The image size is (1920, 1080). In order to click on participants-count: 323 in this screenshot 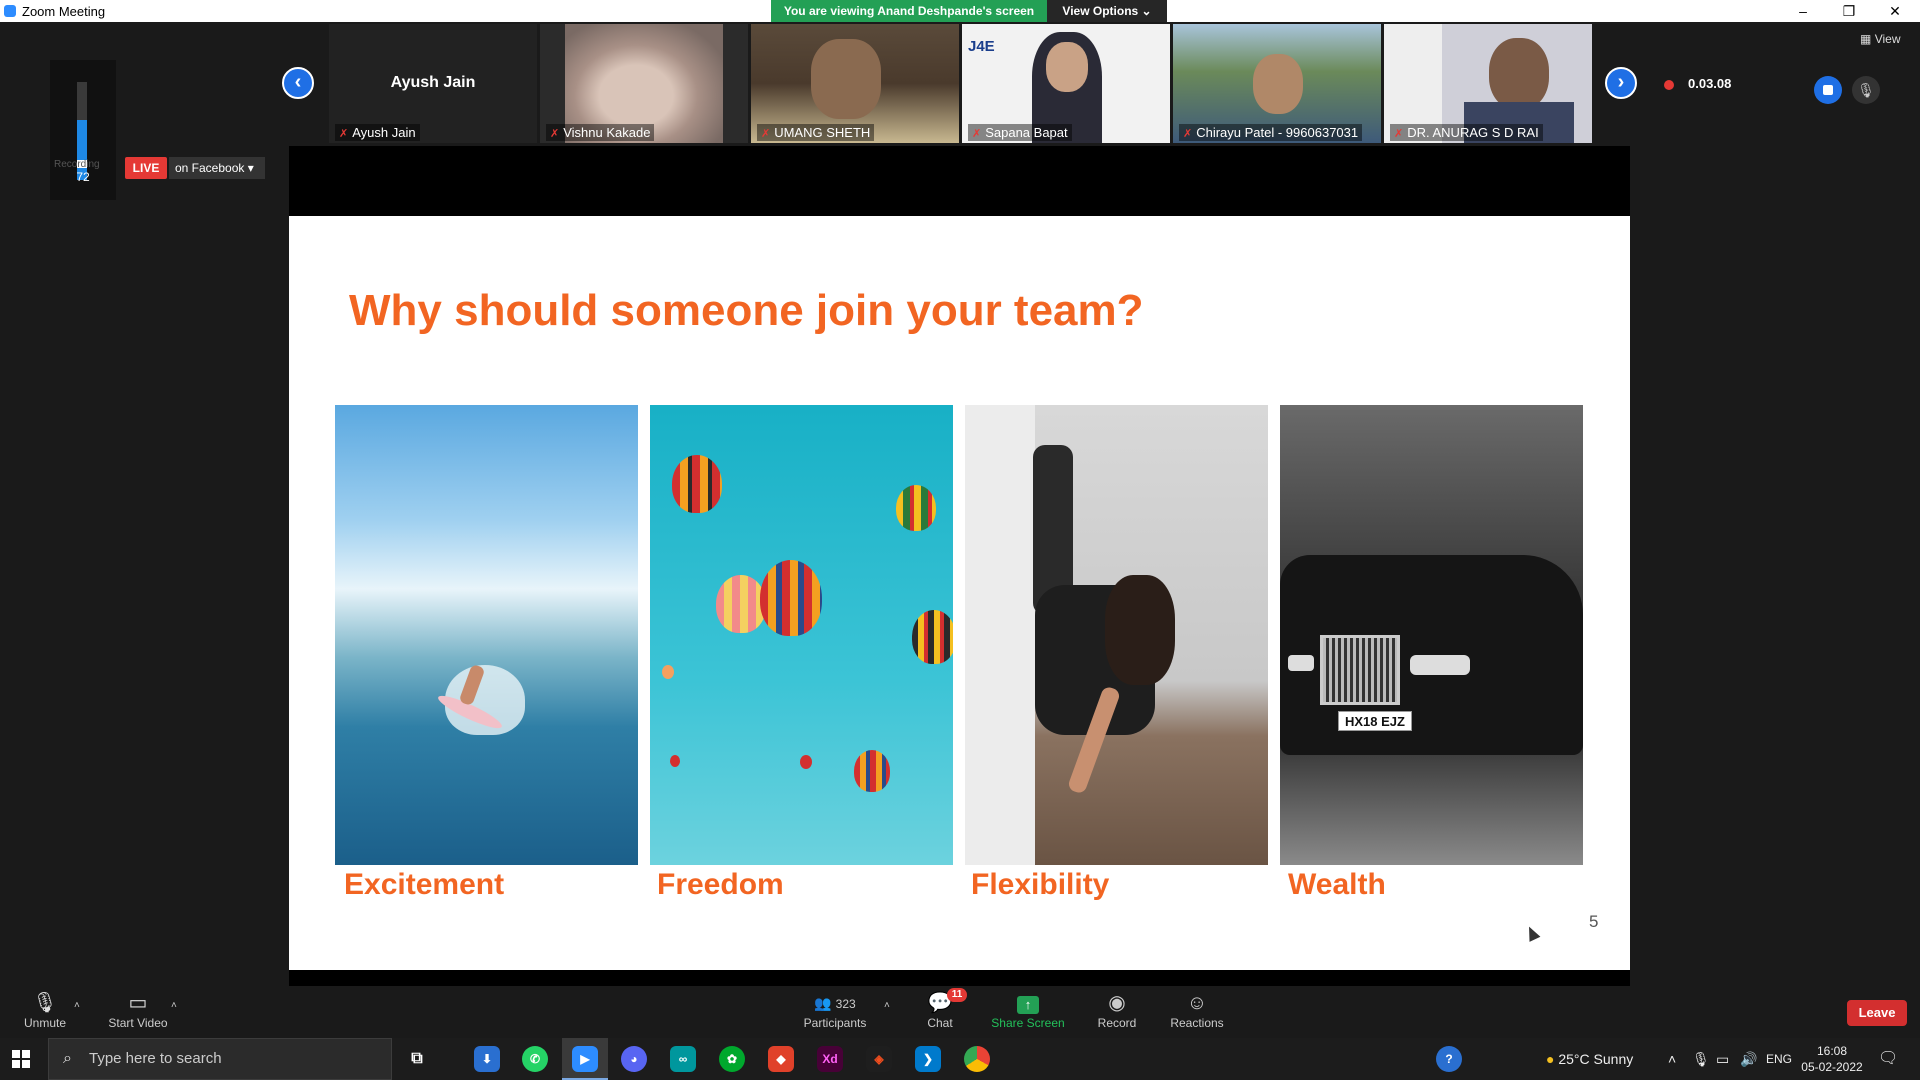, I will do `click(845, 1004)`.